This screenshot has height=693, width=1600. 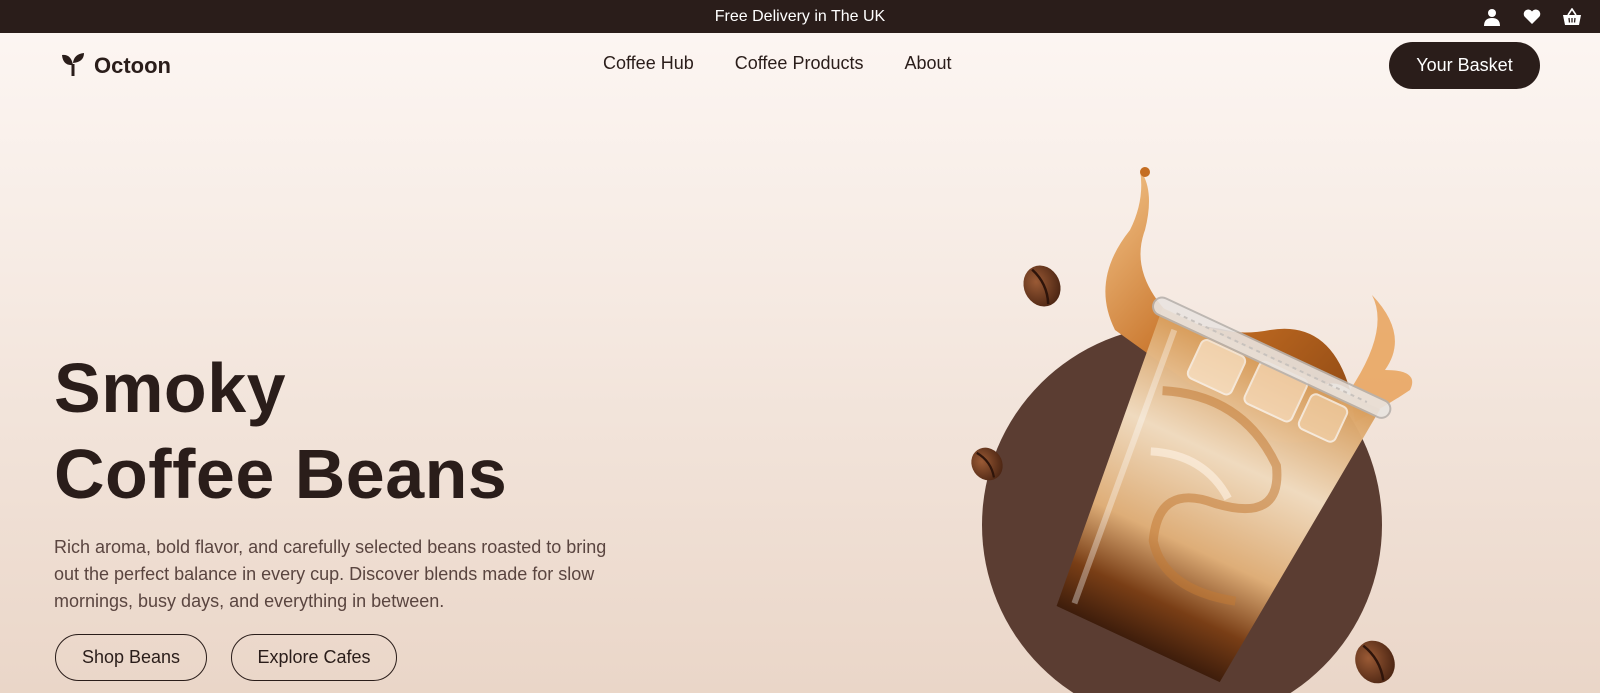 What do you see at coordinates (1572, 17) in the screenshot?
I see `basket-icon` at bounding box center [1572, 17].